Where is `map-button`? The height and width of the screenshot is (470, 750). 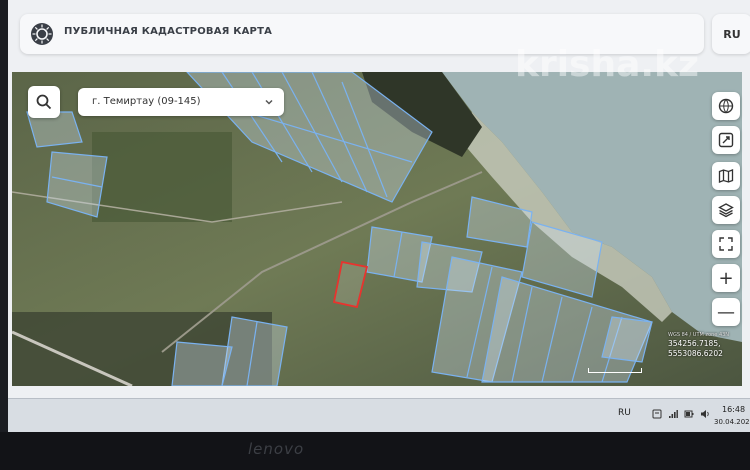 map-button is located at coordinates (726, 176).